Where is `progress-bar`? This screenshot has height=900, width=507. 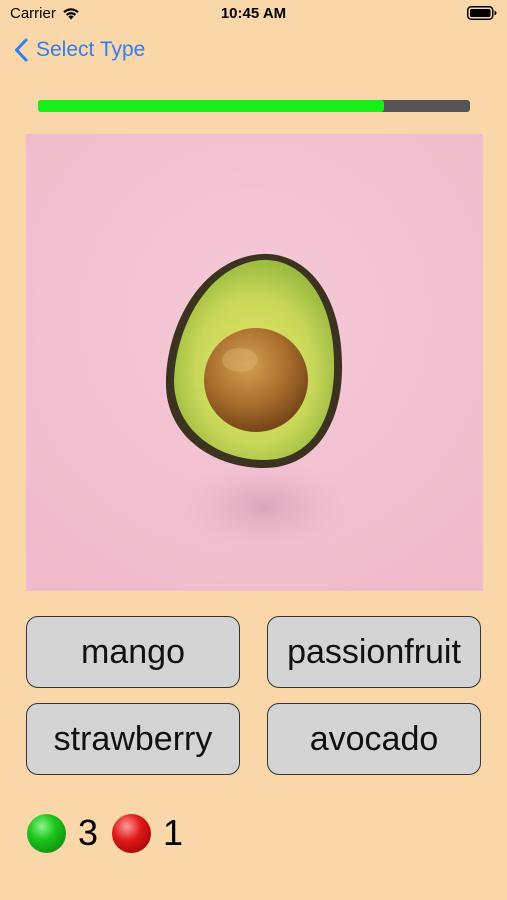
progress-bar is located at coordinates (254, 106).